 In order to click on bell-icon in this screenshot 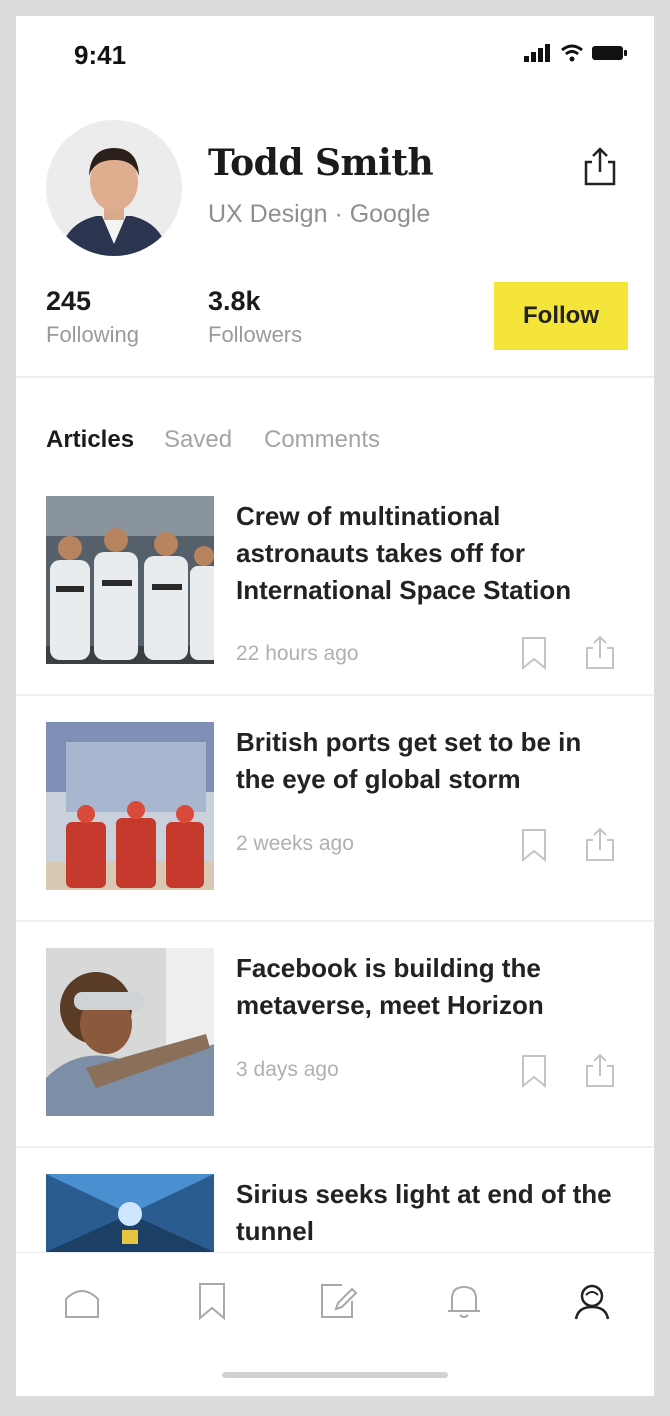, I will do `click(464, 1301)`.